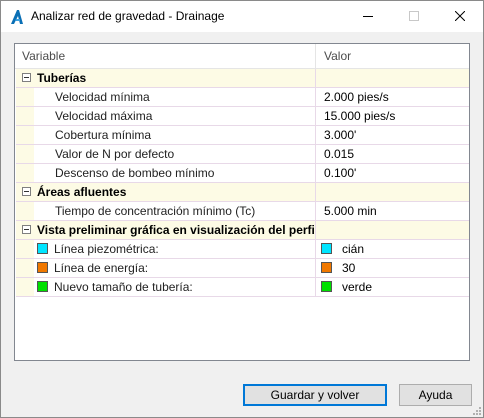 This screenshot has width=484, height=418. Describe the element at coordinates (435, 395) in the screenshot. I see `help-button: Ayuda` at that location.